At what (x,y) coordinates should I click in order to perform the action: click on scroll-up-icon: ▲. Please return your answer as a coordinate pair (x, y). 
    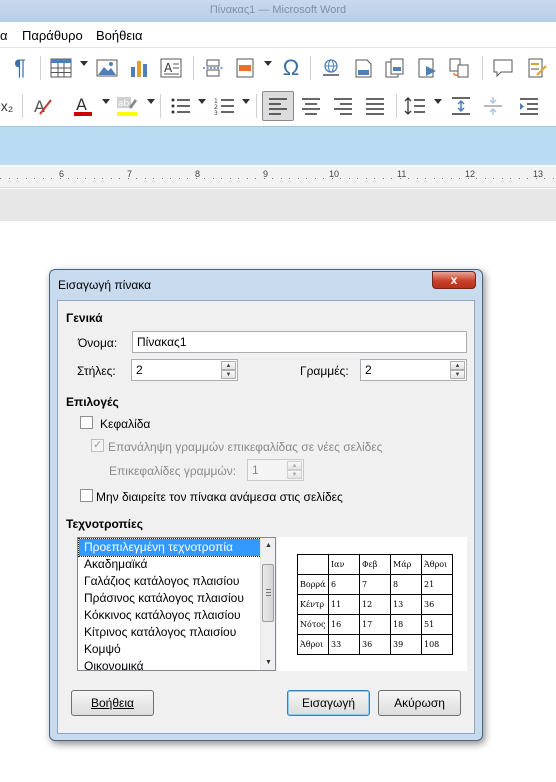
    Looking at the image, I should click on (268, 545).